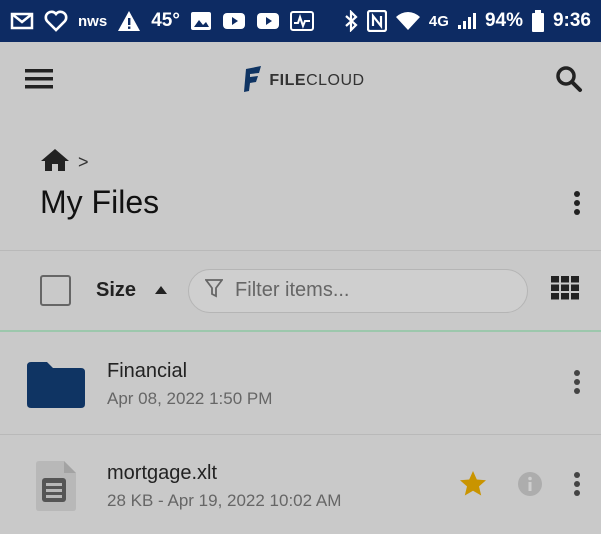 This screenshot has width=601, height=534. What do you see at coordinates (569, 81) in the screenshot?
I see `search-icon` at bounding box center [569, 81].